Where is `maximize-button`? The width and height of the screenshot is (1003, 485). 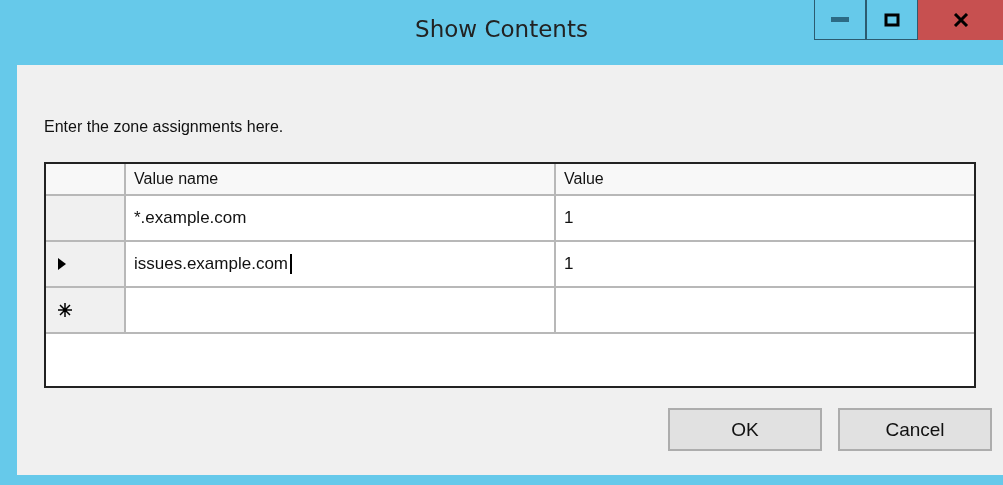 maximize-button is located at coordinates (892, 20).